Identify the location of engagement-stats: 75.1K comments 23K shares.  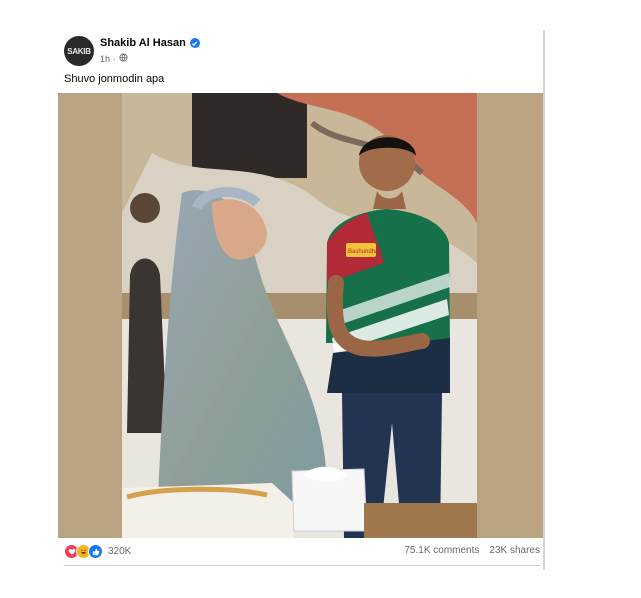
(472, 550).